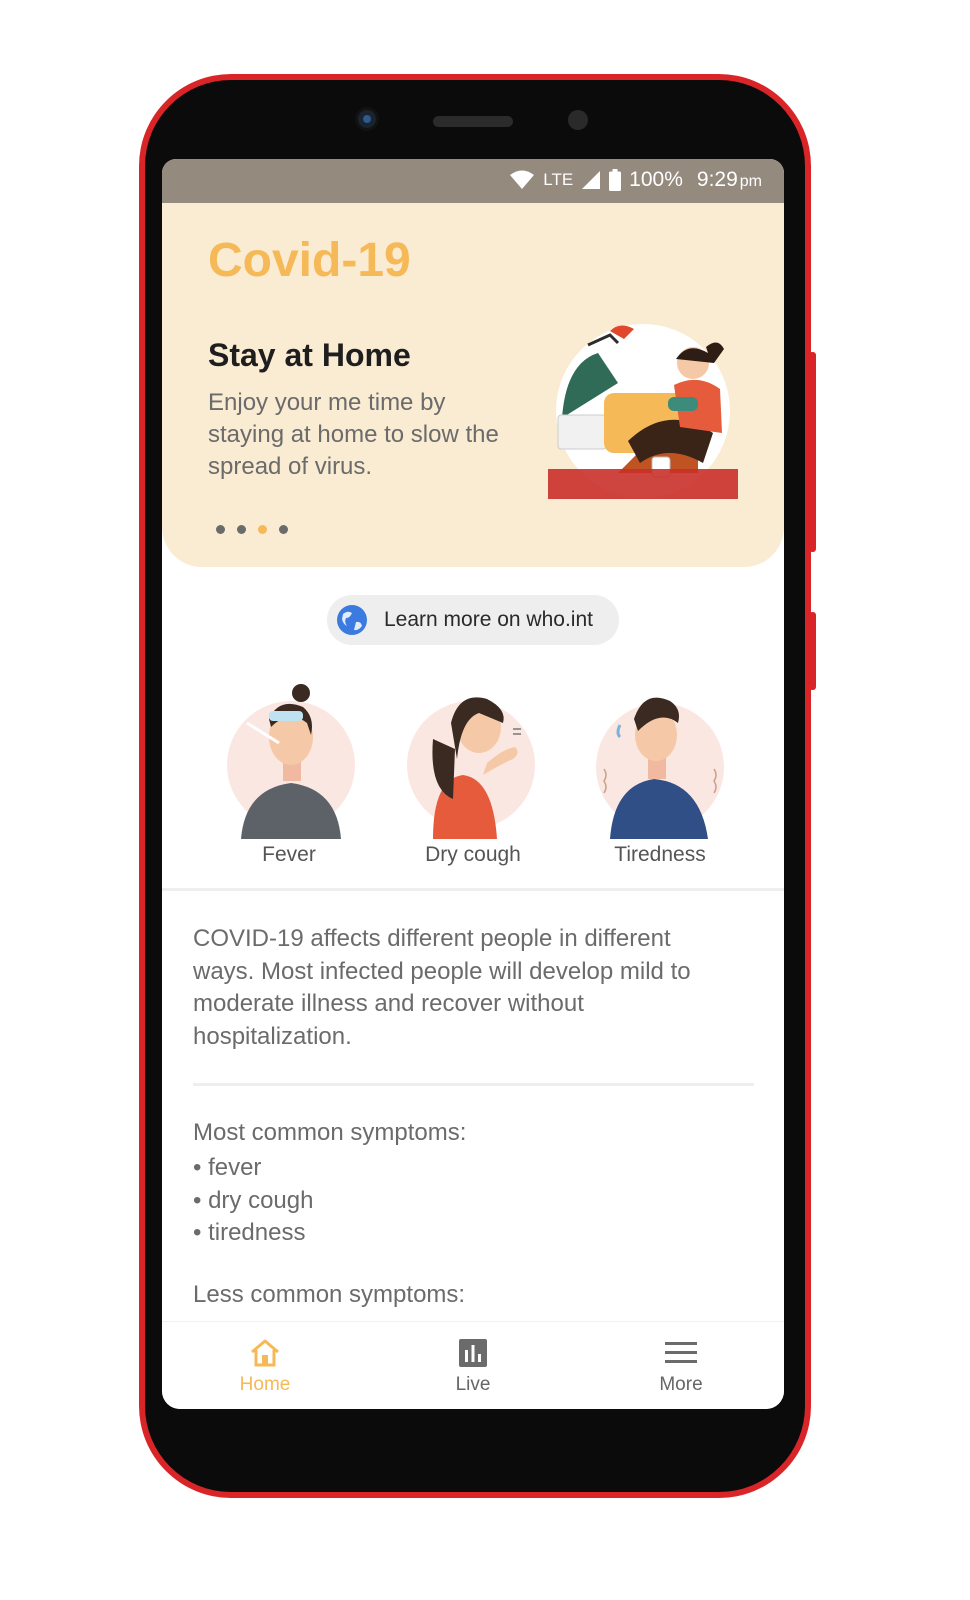 Image resolution: width=970 pixels, height=1600 pixels. Describe the element at coordinates (289, 854) in the screenshot. I see `symptom-label: Fever` at that location.